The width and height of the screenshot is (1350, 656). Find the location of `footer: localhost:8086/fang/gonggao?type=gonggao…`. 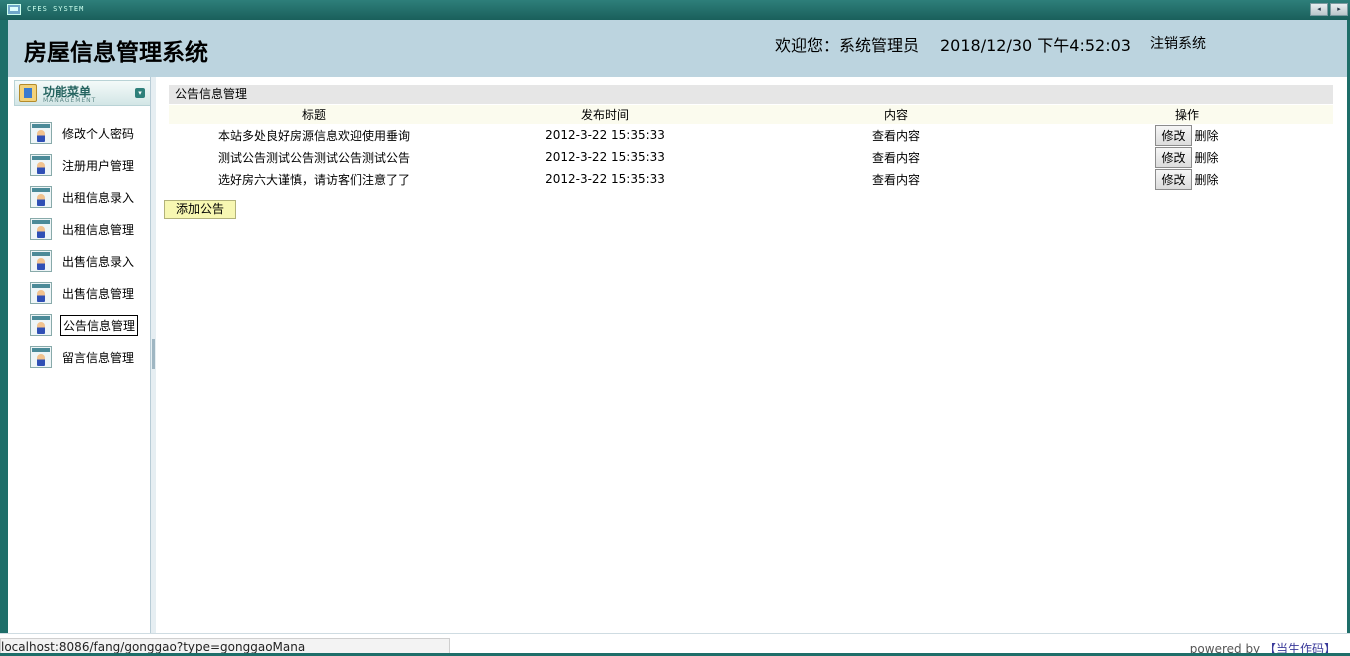

footer: localhost:8086/fang/gonggao?type=gonggao… is located at coordinates (675, 644).